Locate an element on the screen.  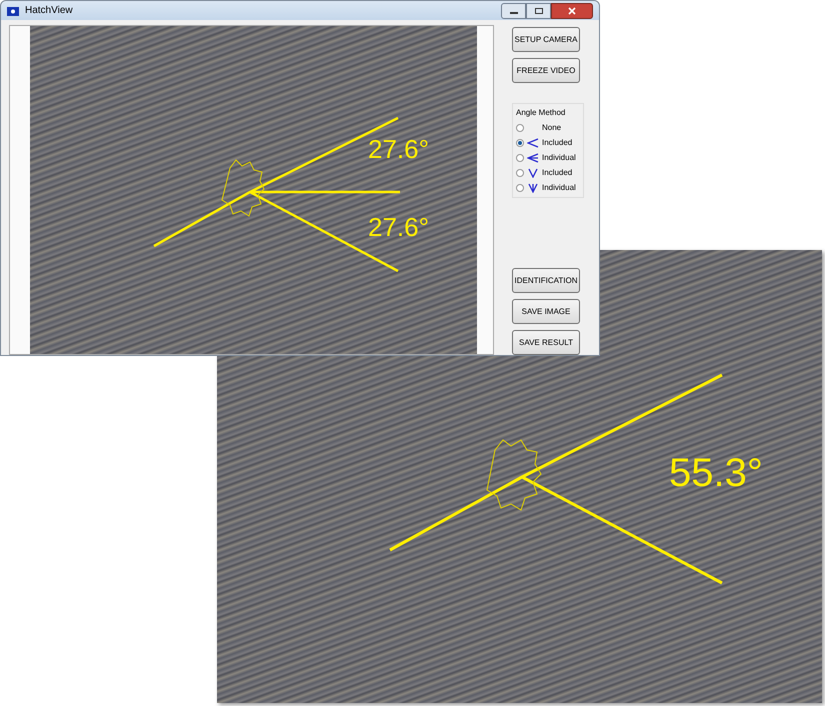
window-title: HatchView is located at coordinates (49, 11).